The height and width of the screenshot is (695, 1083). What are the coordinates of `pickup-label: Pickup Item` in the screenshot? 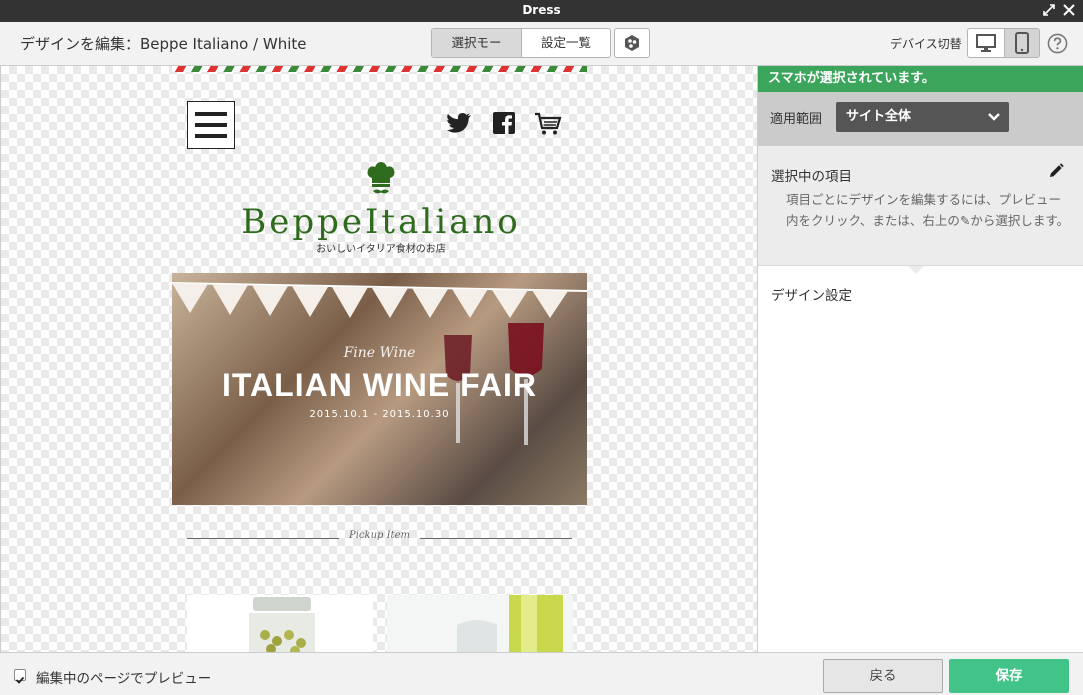 It's located at (379, 535).